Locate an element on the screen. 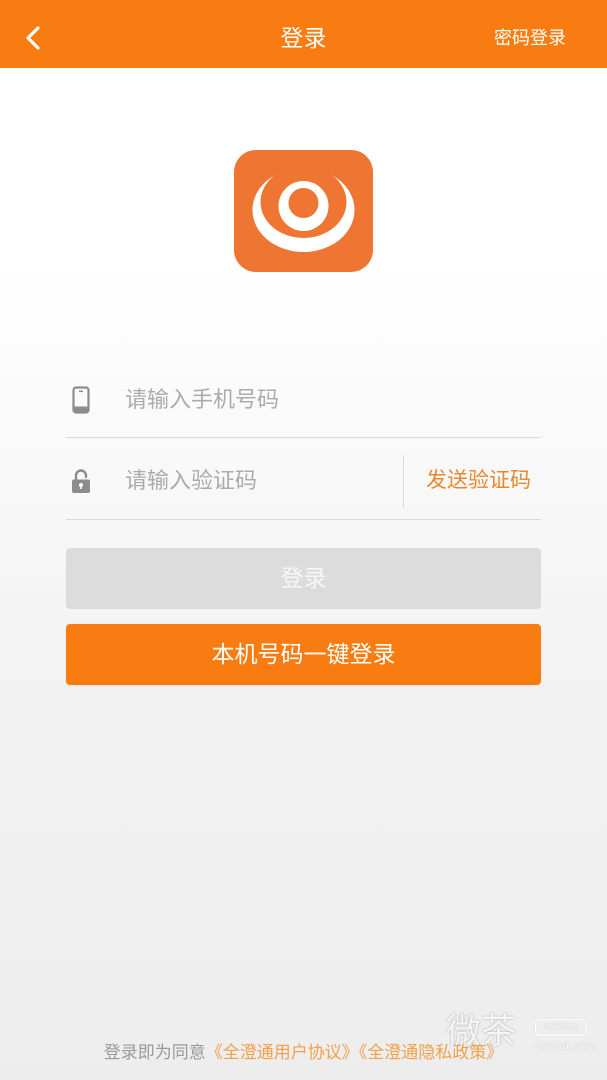 Image resolution: width=607 pixels, height=1080 pixels. agreement-notice: 登录即为同意《全澄通用户协议》《全澄通隐私政策》 is located at coordinates (303, 1053).